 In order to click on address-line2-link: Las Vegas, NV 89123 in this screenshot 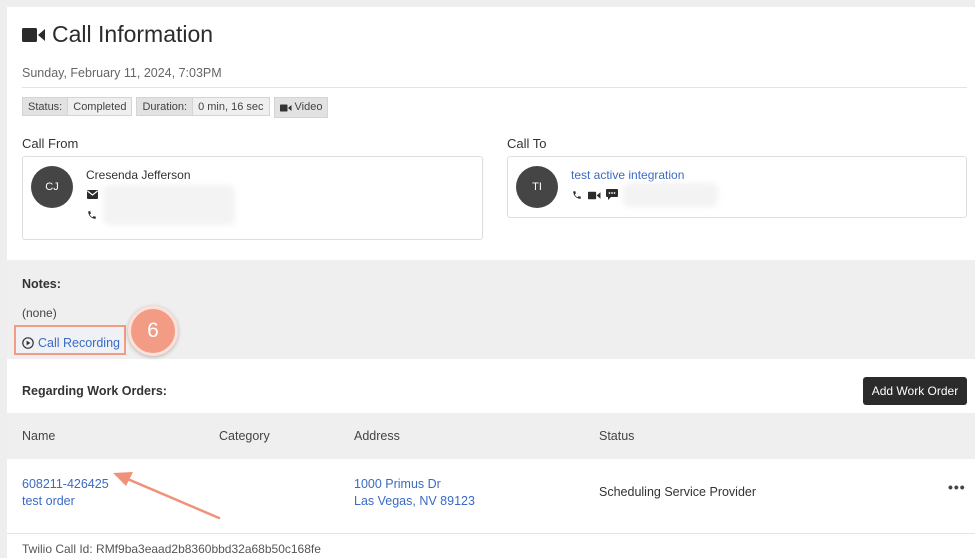, I will do `click(414, 501)`.